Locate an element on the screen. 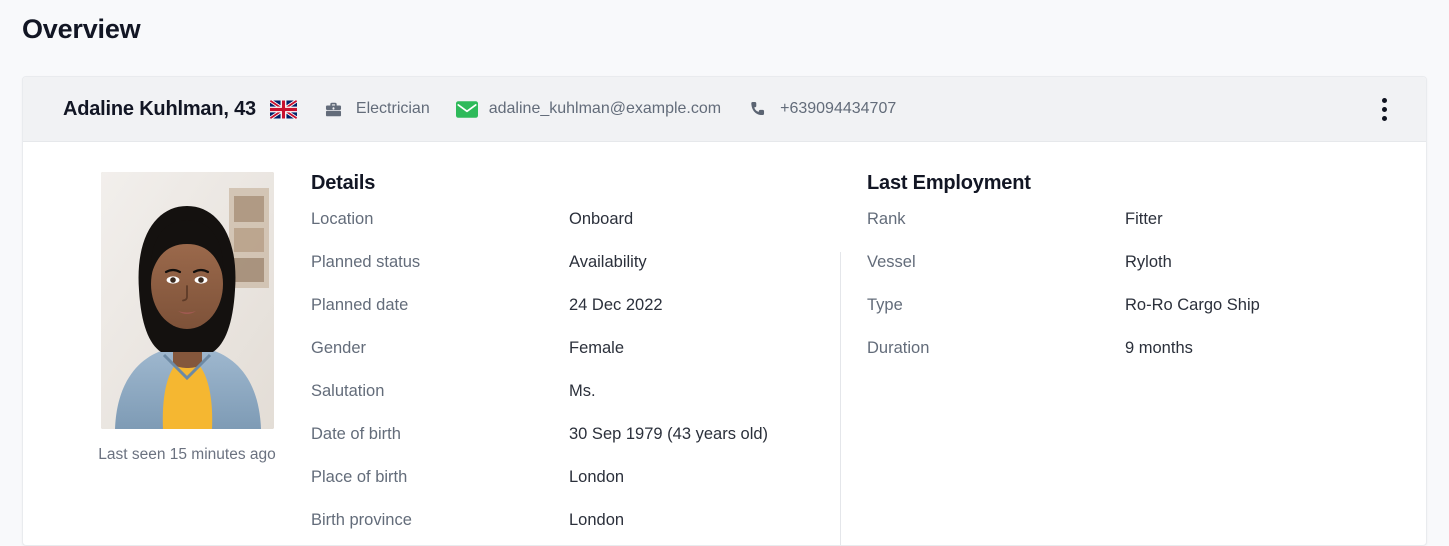 This screenshot has height=546, width=1449. phone-text: +639094434707 is located at coordinates (838, 108).